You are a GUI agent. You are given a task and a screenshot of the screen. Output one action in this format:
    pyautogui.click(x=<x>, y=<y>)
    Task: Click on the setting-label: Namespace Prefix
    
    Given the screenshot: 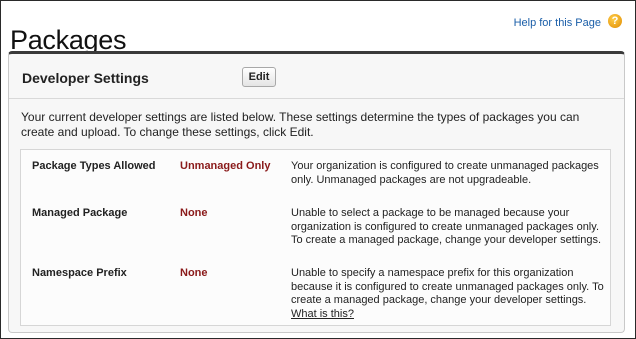 What is the action you would take?
    pyautogui.click(x=79, y=273)
    